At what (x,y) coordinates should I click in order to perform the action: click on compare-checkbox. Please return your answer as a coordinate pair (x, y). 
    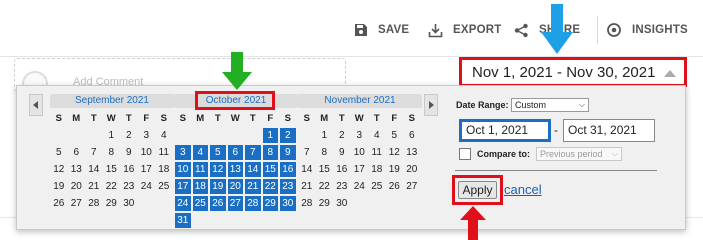
    Looking at the image, I should click on (465, 154).